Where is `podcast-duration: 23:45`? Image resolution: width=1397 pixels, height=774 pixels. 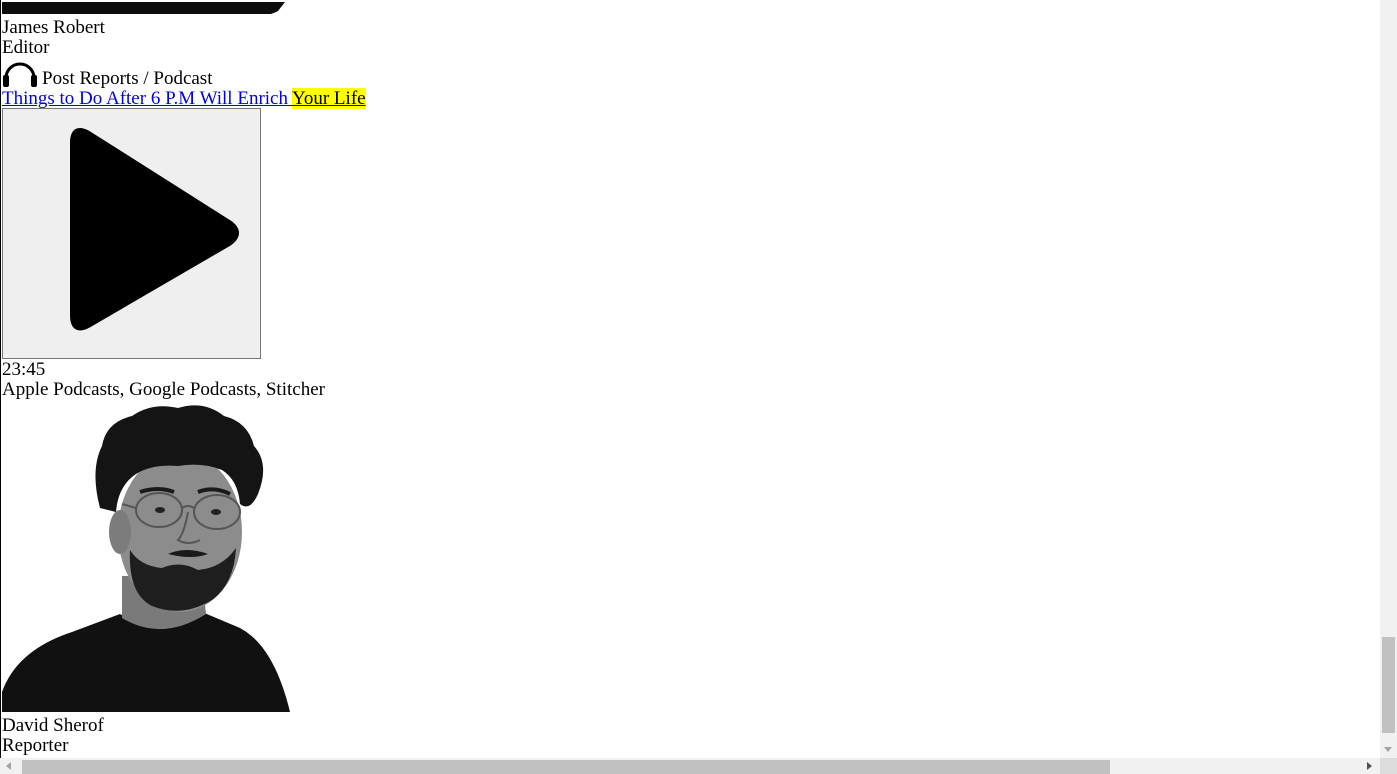 podcast-duration: 23:45 is located at coordinates (24, 369).